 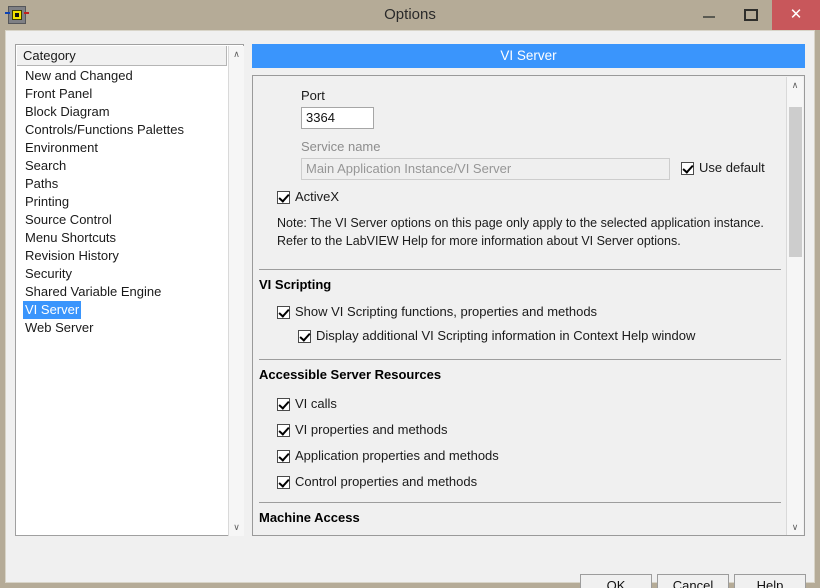 What do you see at coordinates (350, 374) in the screenshot?
I see `section-title-accessible-server-resources: Accessible Server Resources` at bounding box center [350, 374].